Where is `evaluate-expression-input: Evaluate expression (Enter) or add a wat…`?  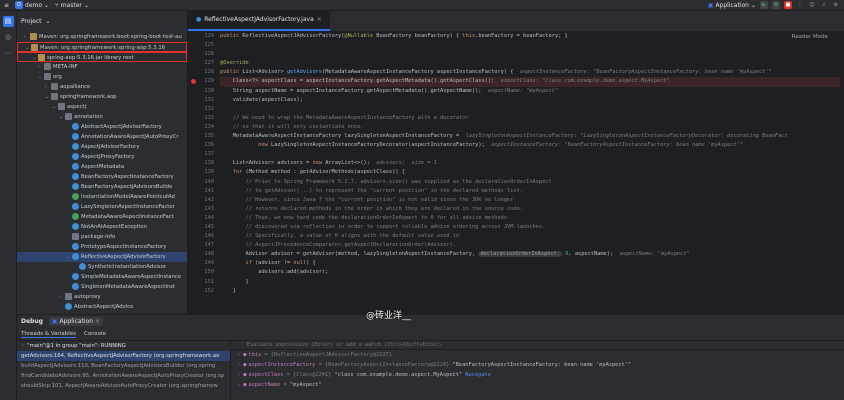
evaluate-expression-input: Evaluate expression (Enter) or add a wat… is located at coordinates (537, 345).